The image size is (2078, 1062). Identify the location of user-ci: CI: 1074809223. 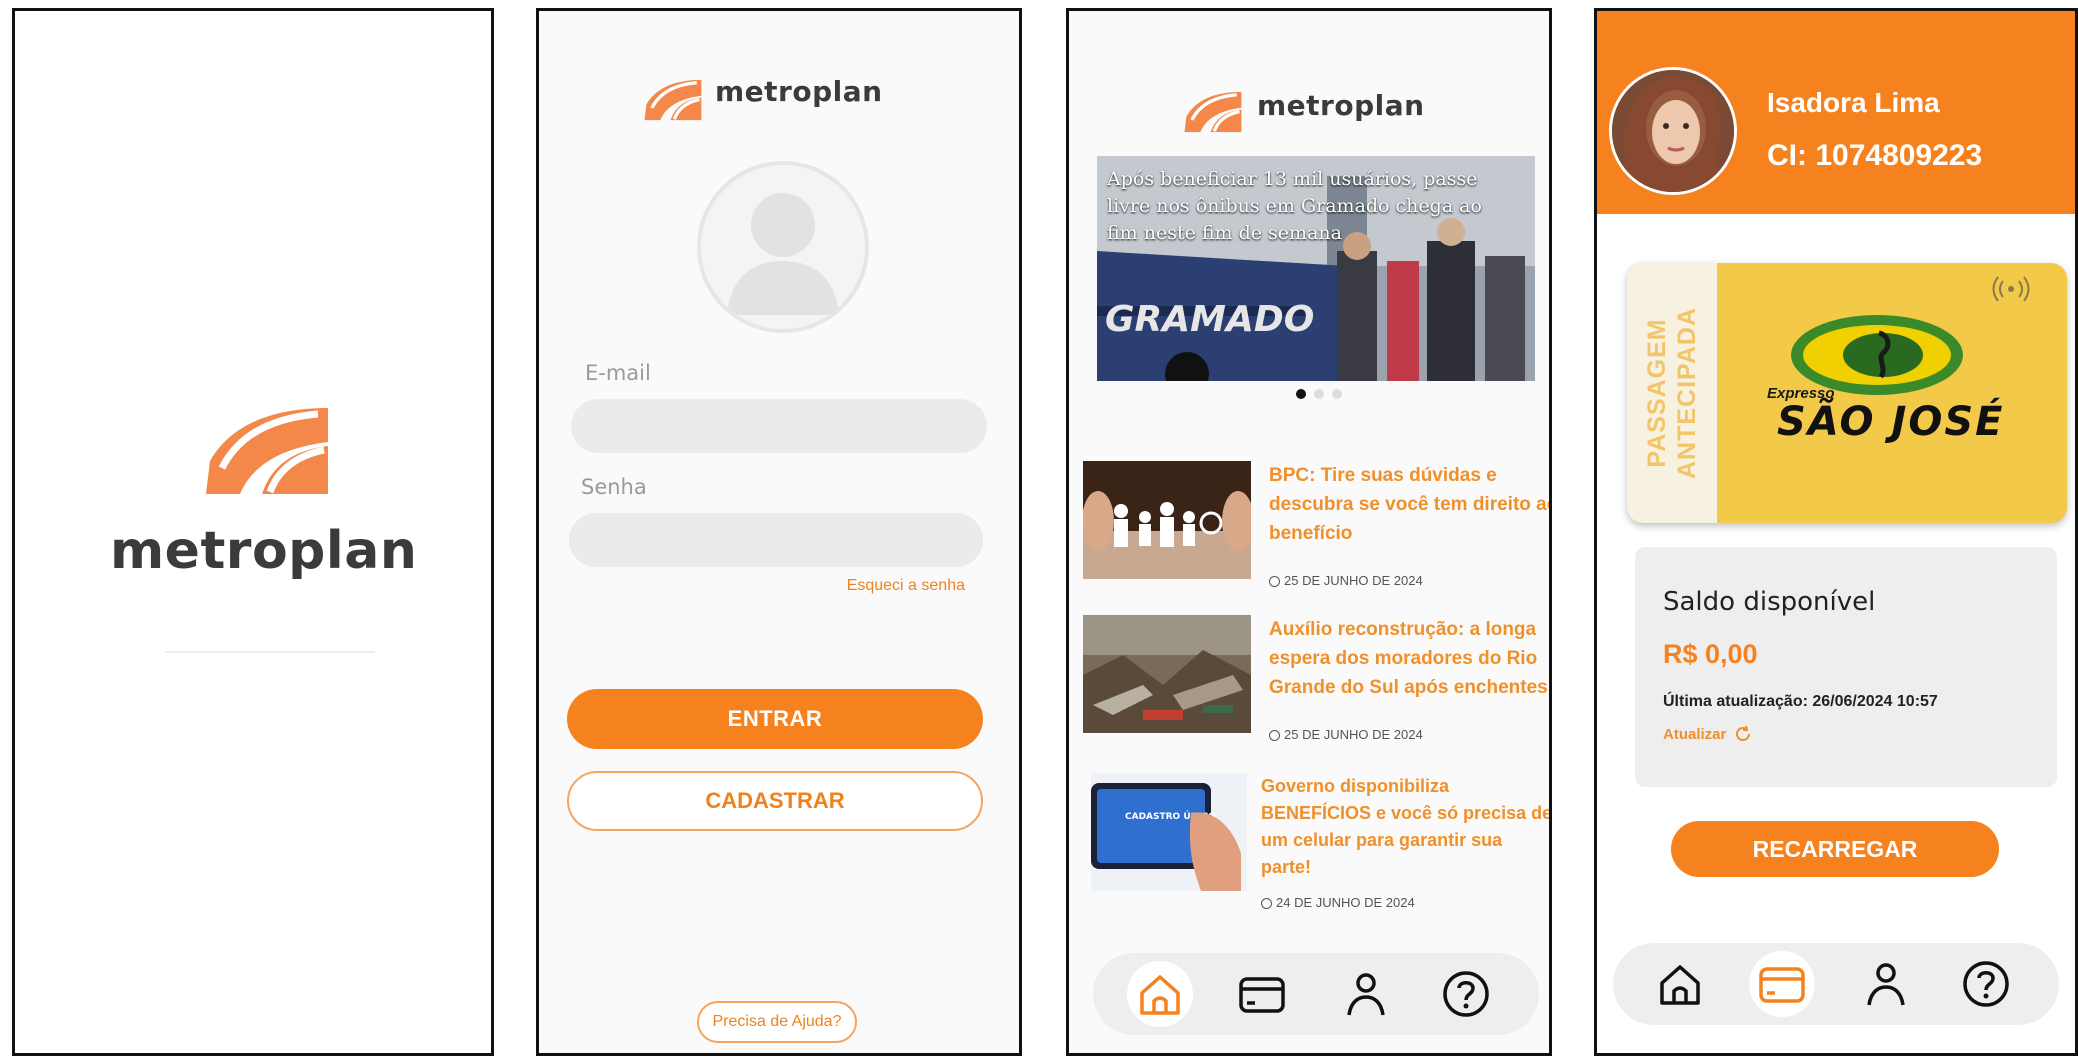
(1875, 155).